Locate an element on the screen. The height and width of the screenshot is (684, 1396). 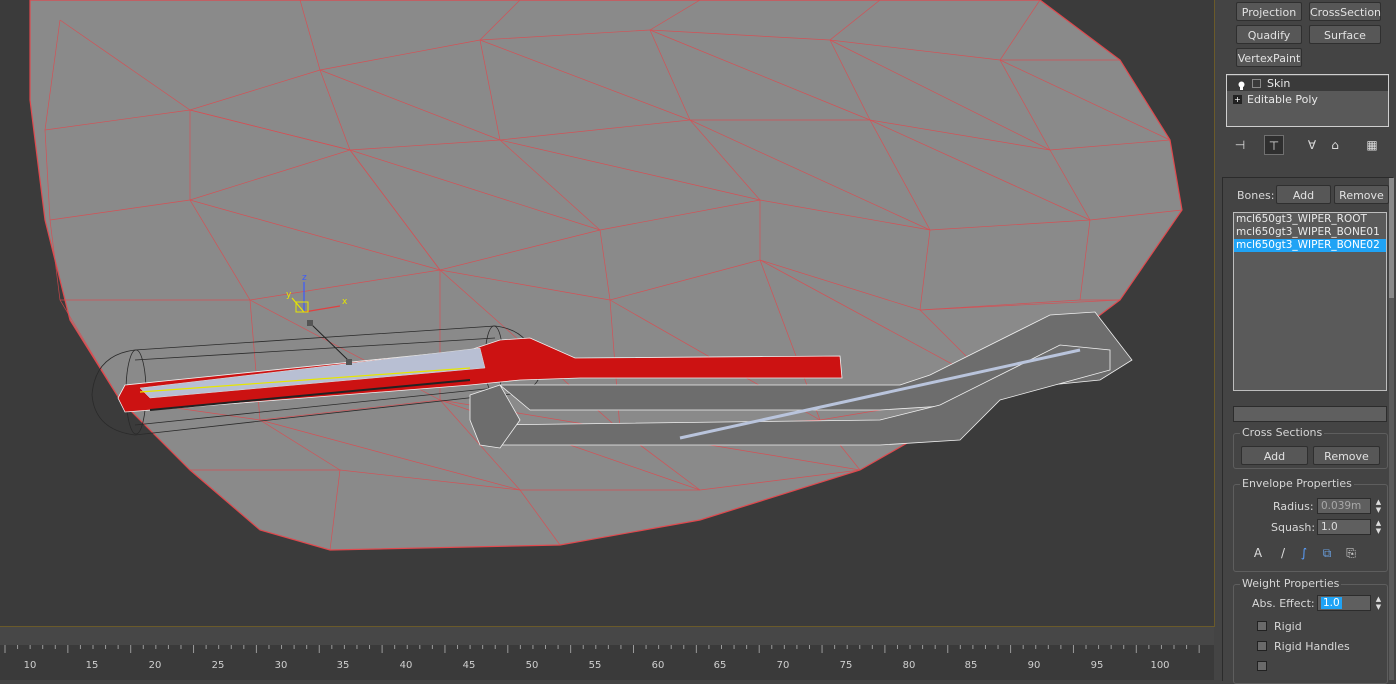
surface-button: Surface is located at coordinates (1345, 34).